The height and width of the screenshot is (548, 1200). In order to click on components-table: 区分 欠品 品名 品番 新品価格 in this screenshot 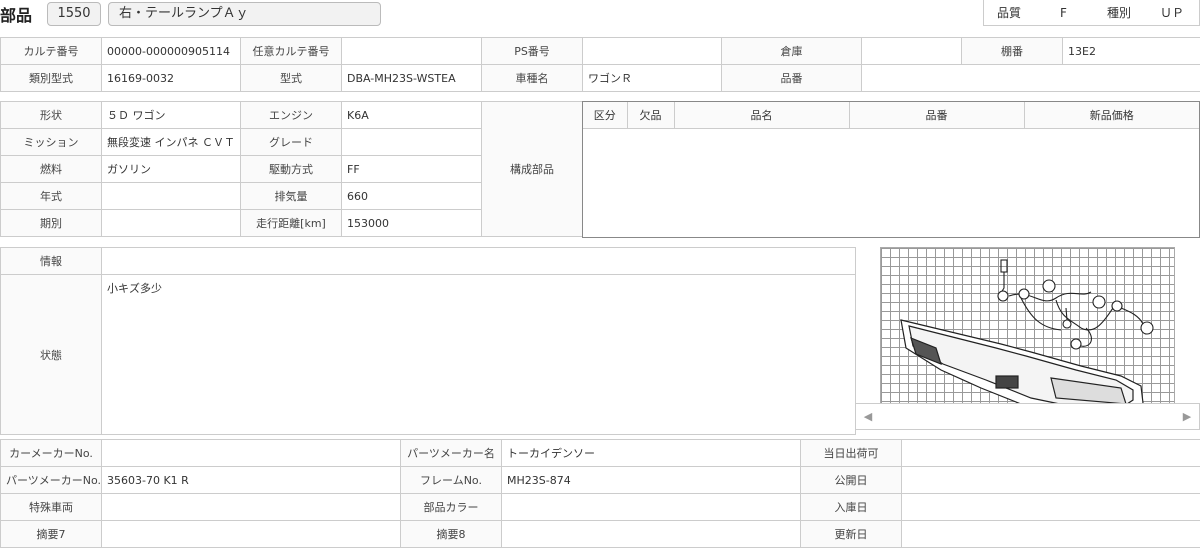, I will do `click(891, 115)`.